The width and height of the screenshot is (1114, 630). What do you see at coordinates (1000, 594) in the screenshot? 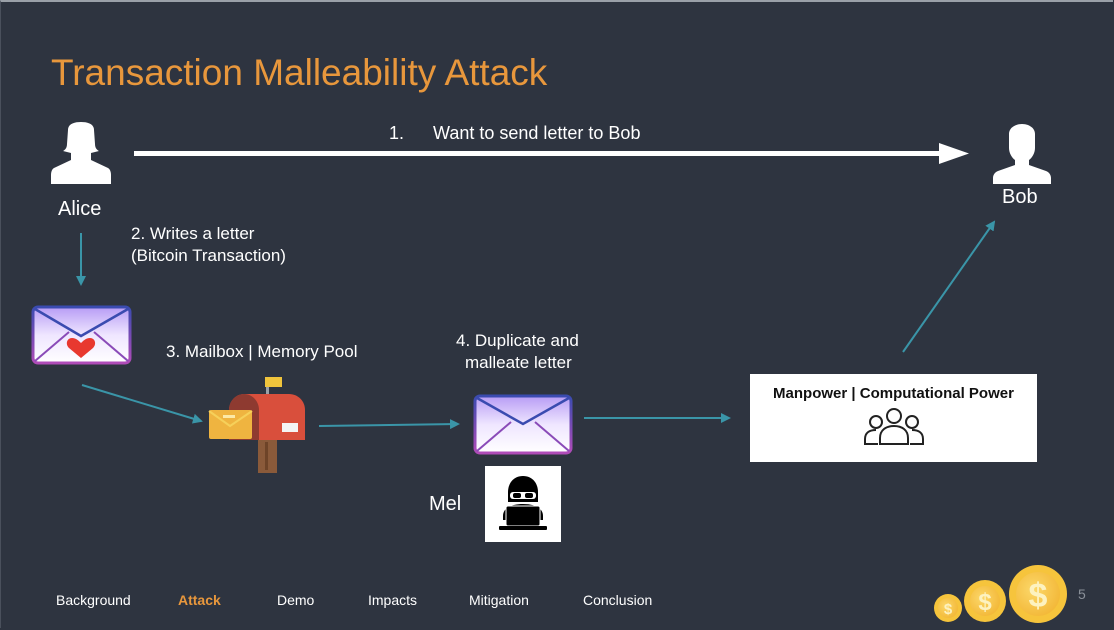
I see `coins-icon: $ $ $` at bounding box center [1000, 594].